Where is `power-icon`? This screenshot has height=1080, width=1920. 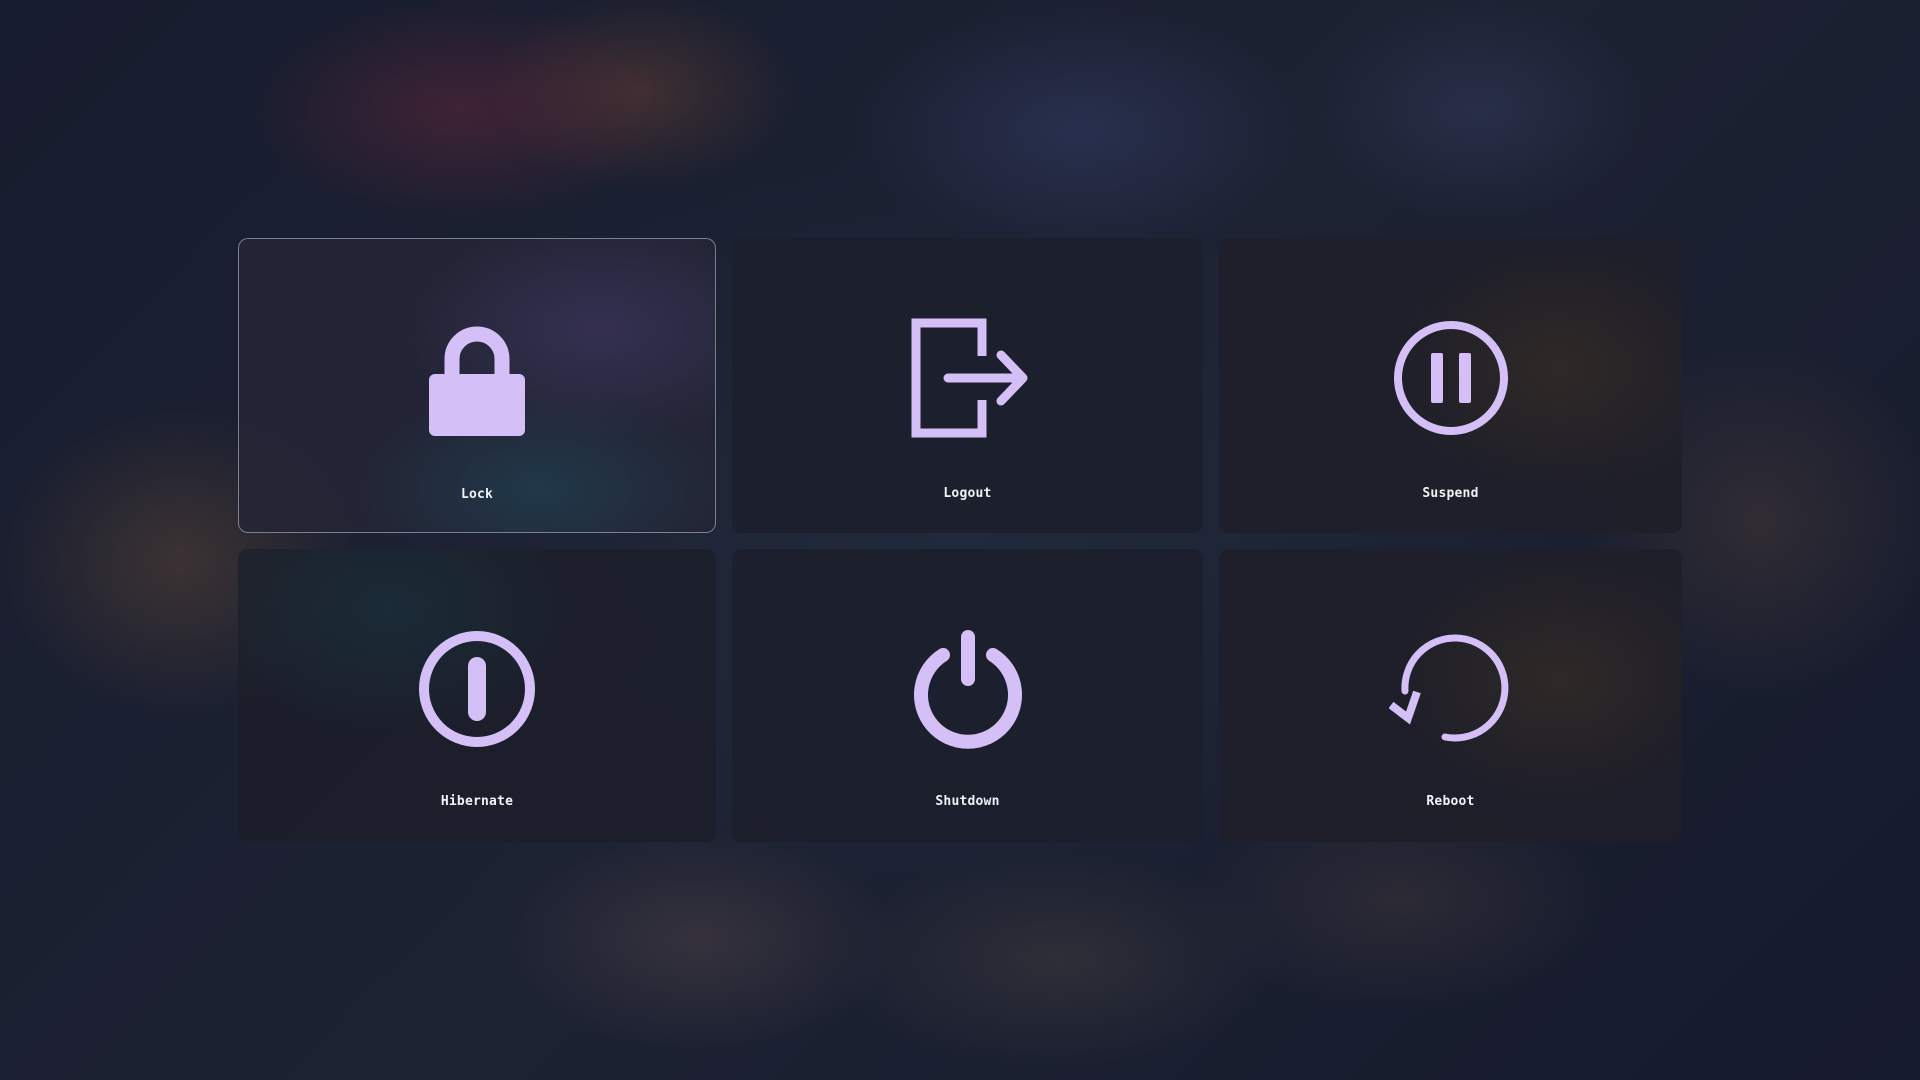
power-icon is located at coordinates (968, 689).